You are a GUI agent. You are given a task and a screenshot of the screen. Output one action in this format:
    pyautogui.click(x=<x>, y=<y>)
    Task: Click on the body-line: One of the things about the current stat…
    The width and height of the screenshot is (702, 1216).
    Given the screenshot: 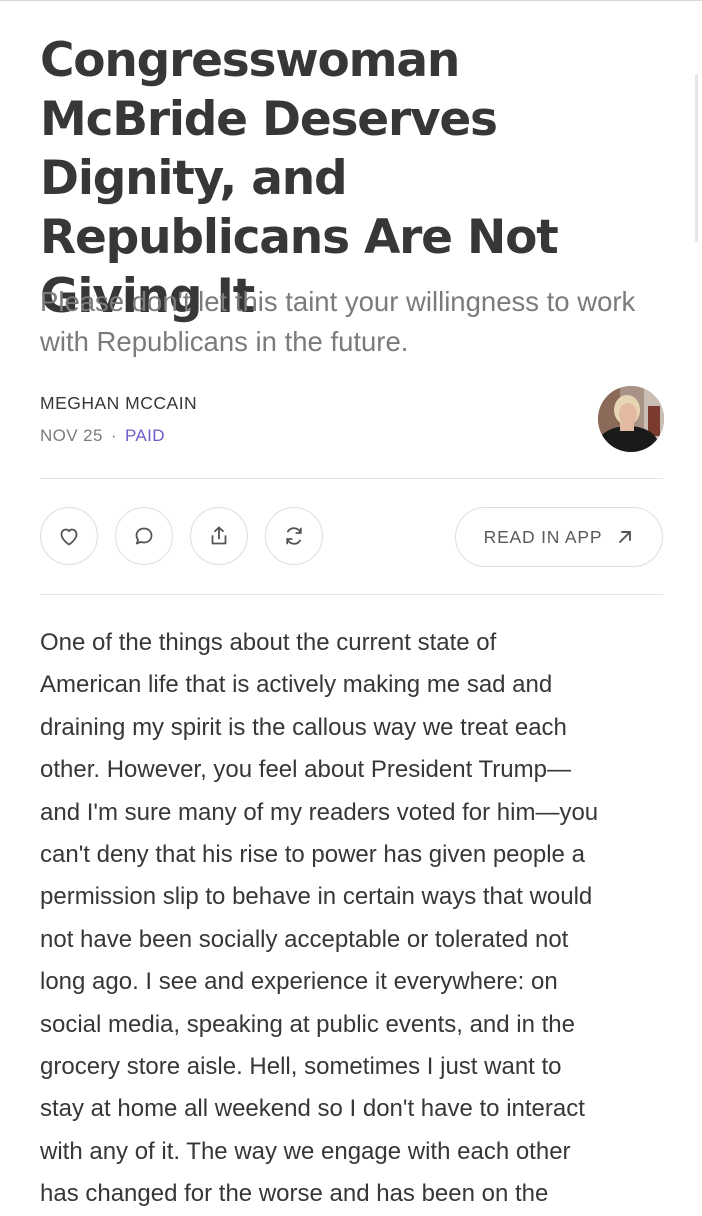 What is the action you would take?
    pyautogui.click(x=268, y=642)
    